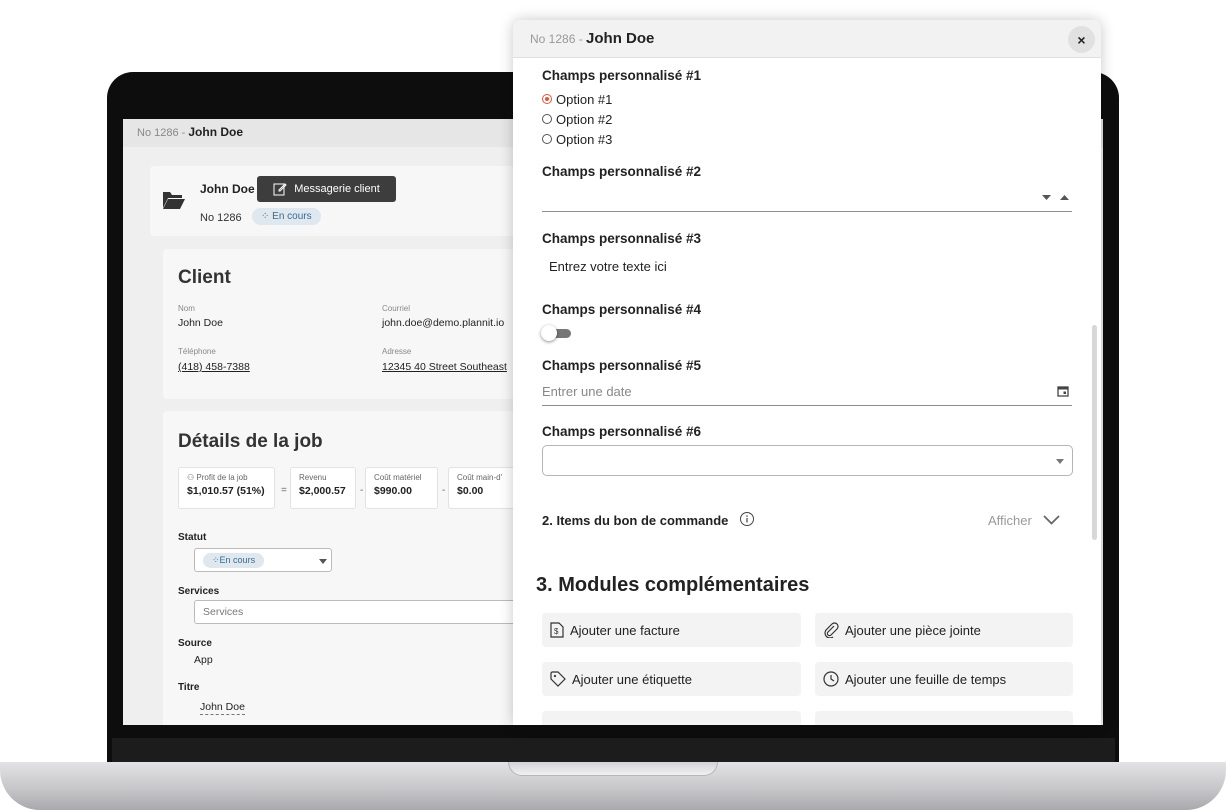  What do you see at coordinates (204, 277) in the screenshot?
I see `client-title: Client` at bounding box center [204, 277].